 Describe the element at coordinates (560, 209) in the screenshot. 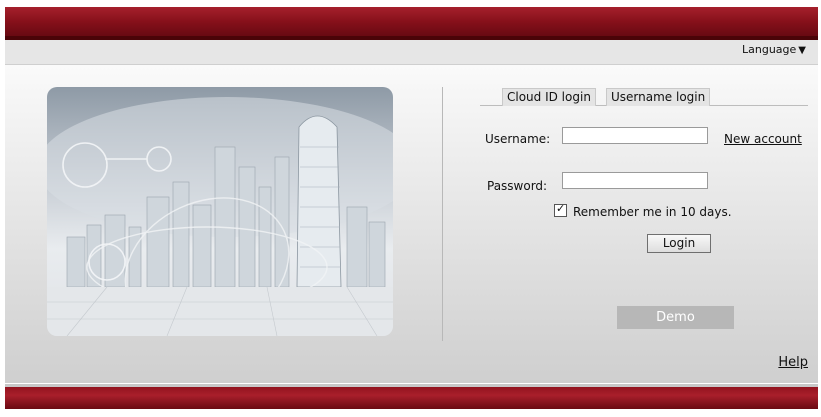

I see `remember-me-checkbox` at that location.